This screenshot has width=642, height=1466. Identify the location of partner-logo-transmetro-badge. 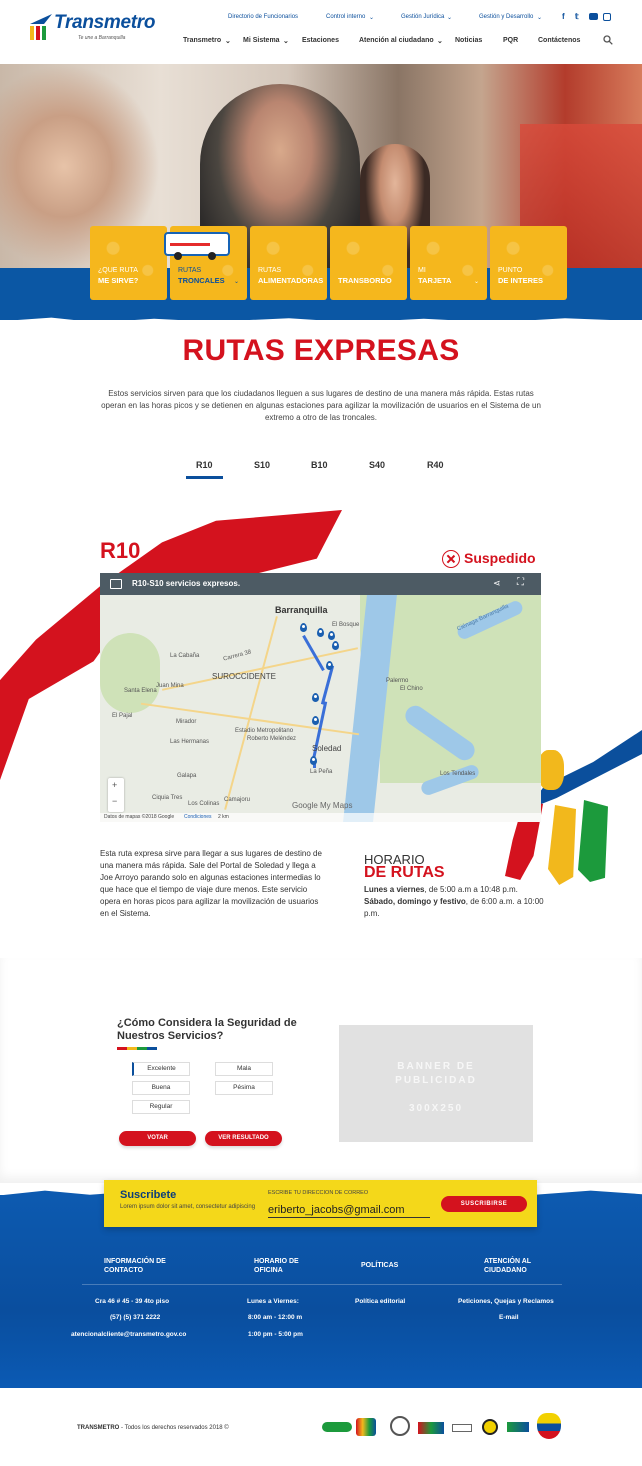
(492, 1428).